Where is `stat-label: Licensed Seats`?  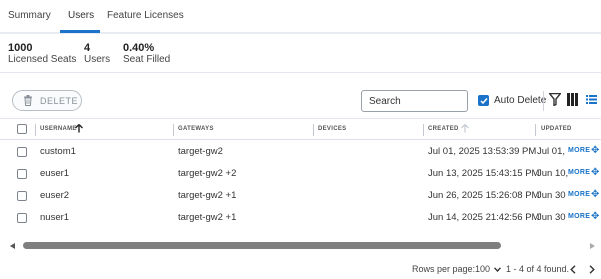
stat-label: Licensed Seats is located at coordinates (42, 59).